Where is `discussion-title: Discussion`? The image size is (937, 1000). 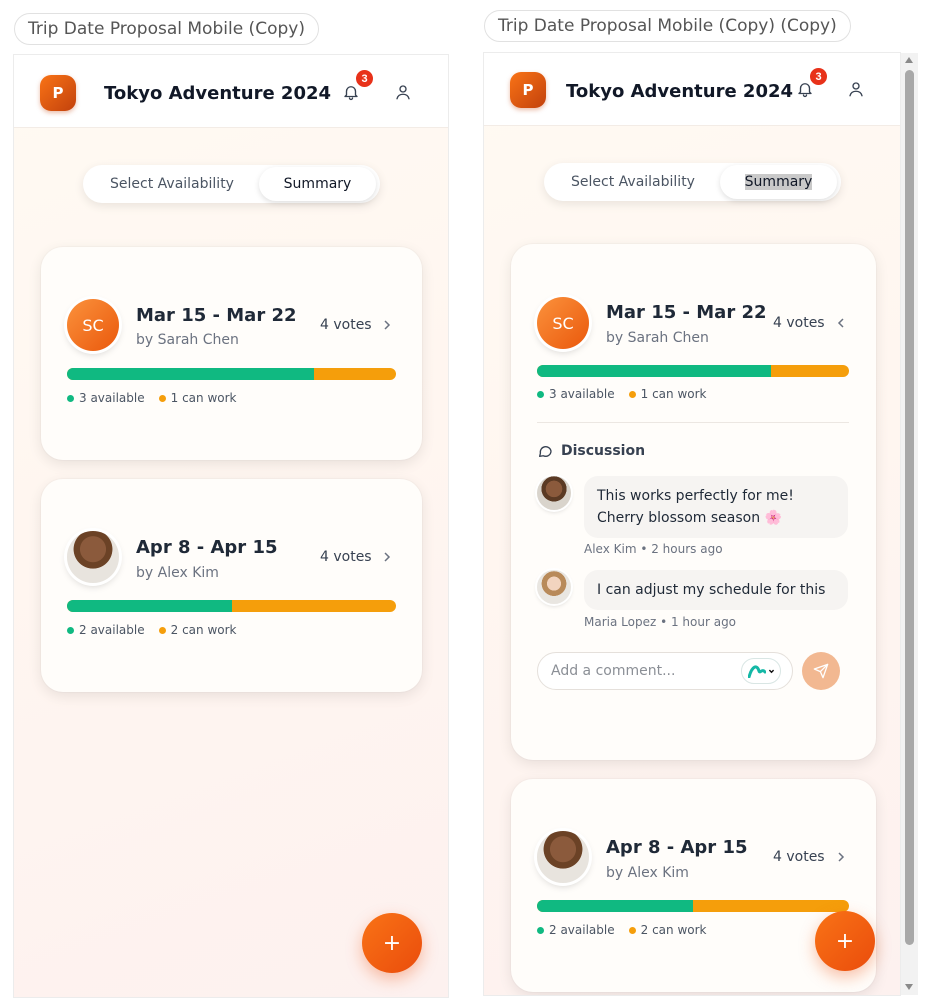
discussion-title: Discussion is located at coordinates (603, 451).